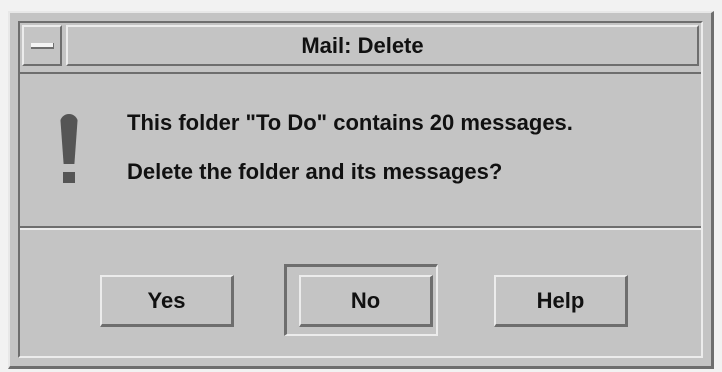 Image resolution: width=722 pixels, height=372 pixels. I want to click on exclamation-dot, so click(69, 177).